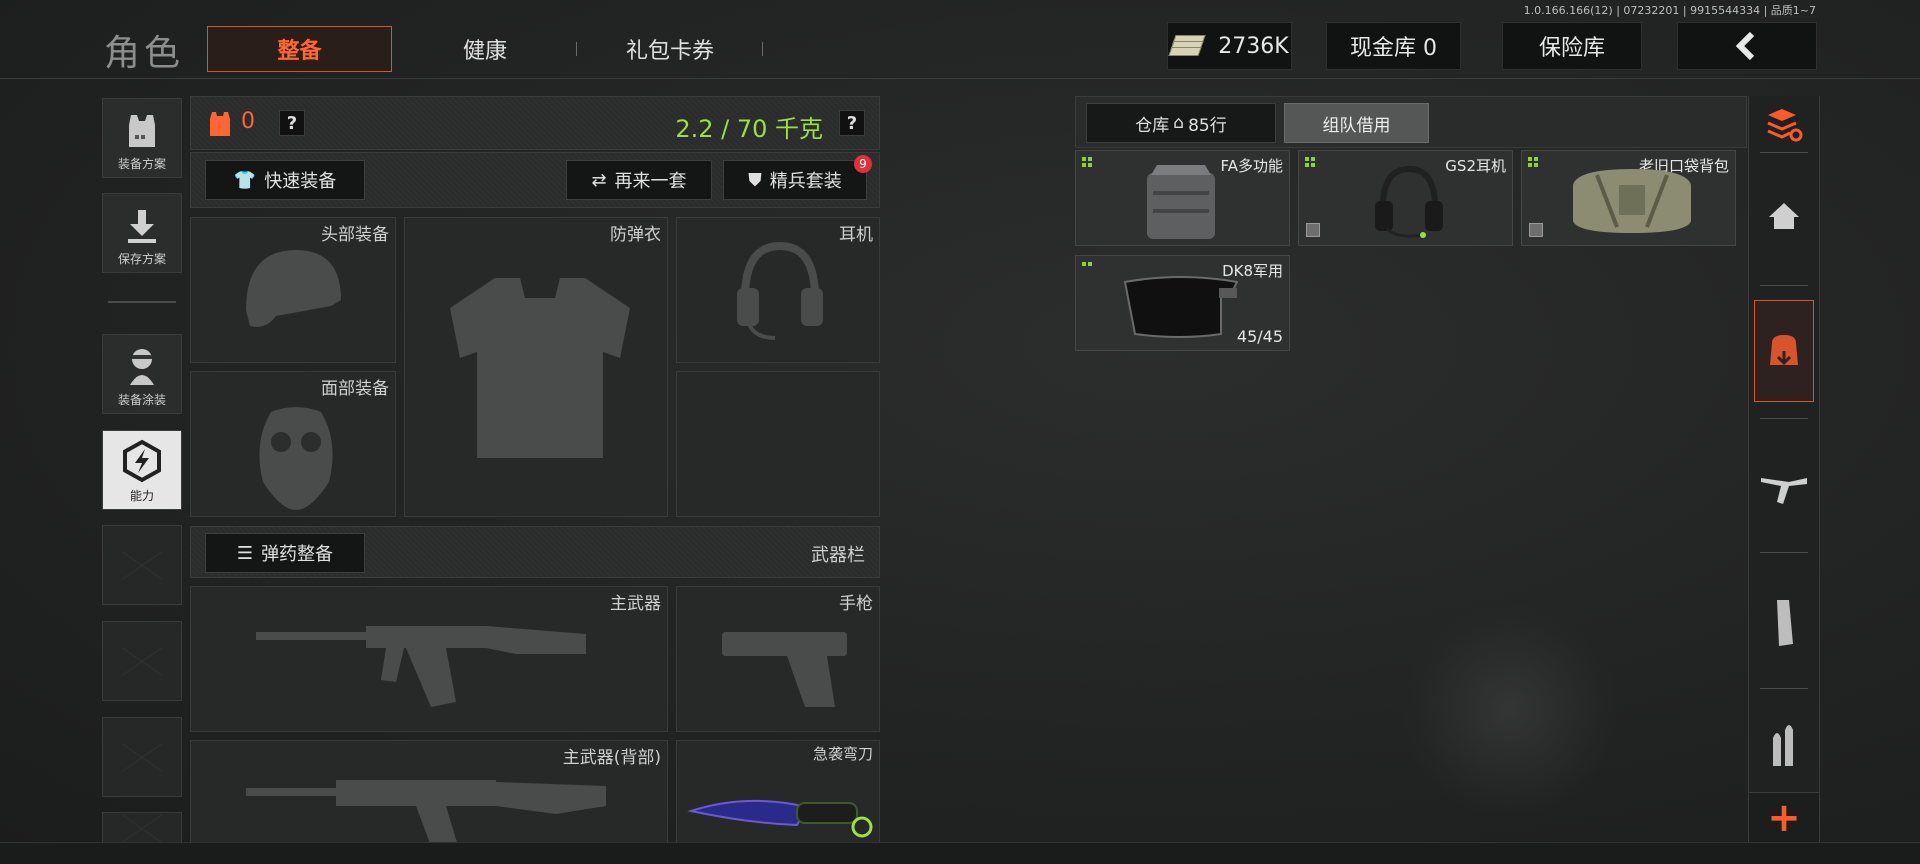 Image resolution: width=1920 pixels, height=864 pixels. I want to click on headset-label: 耳机, so click(856, 235).